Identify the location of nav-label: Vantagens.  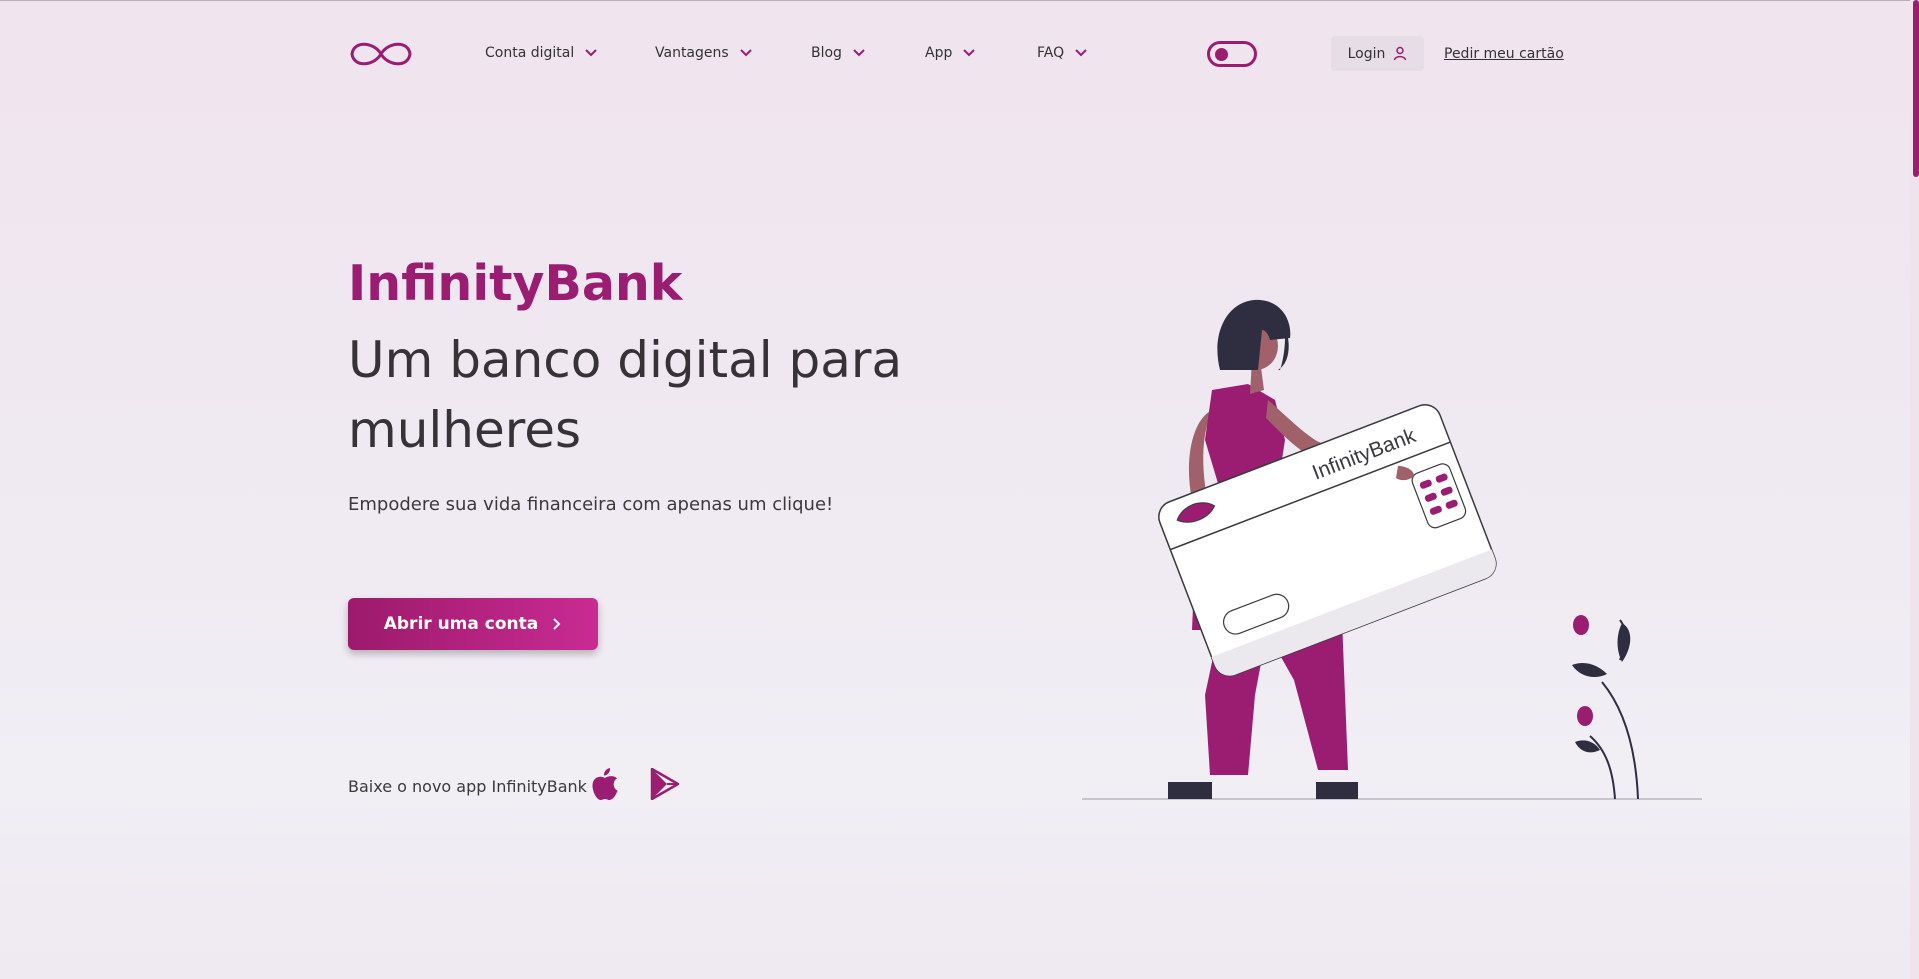
(692, 53).